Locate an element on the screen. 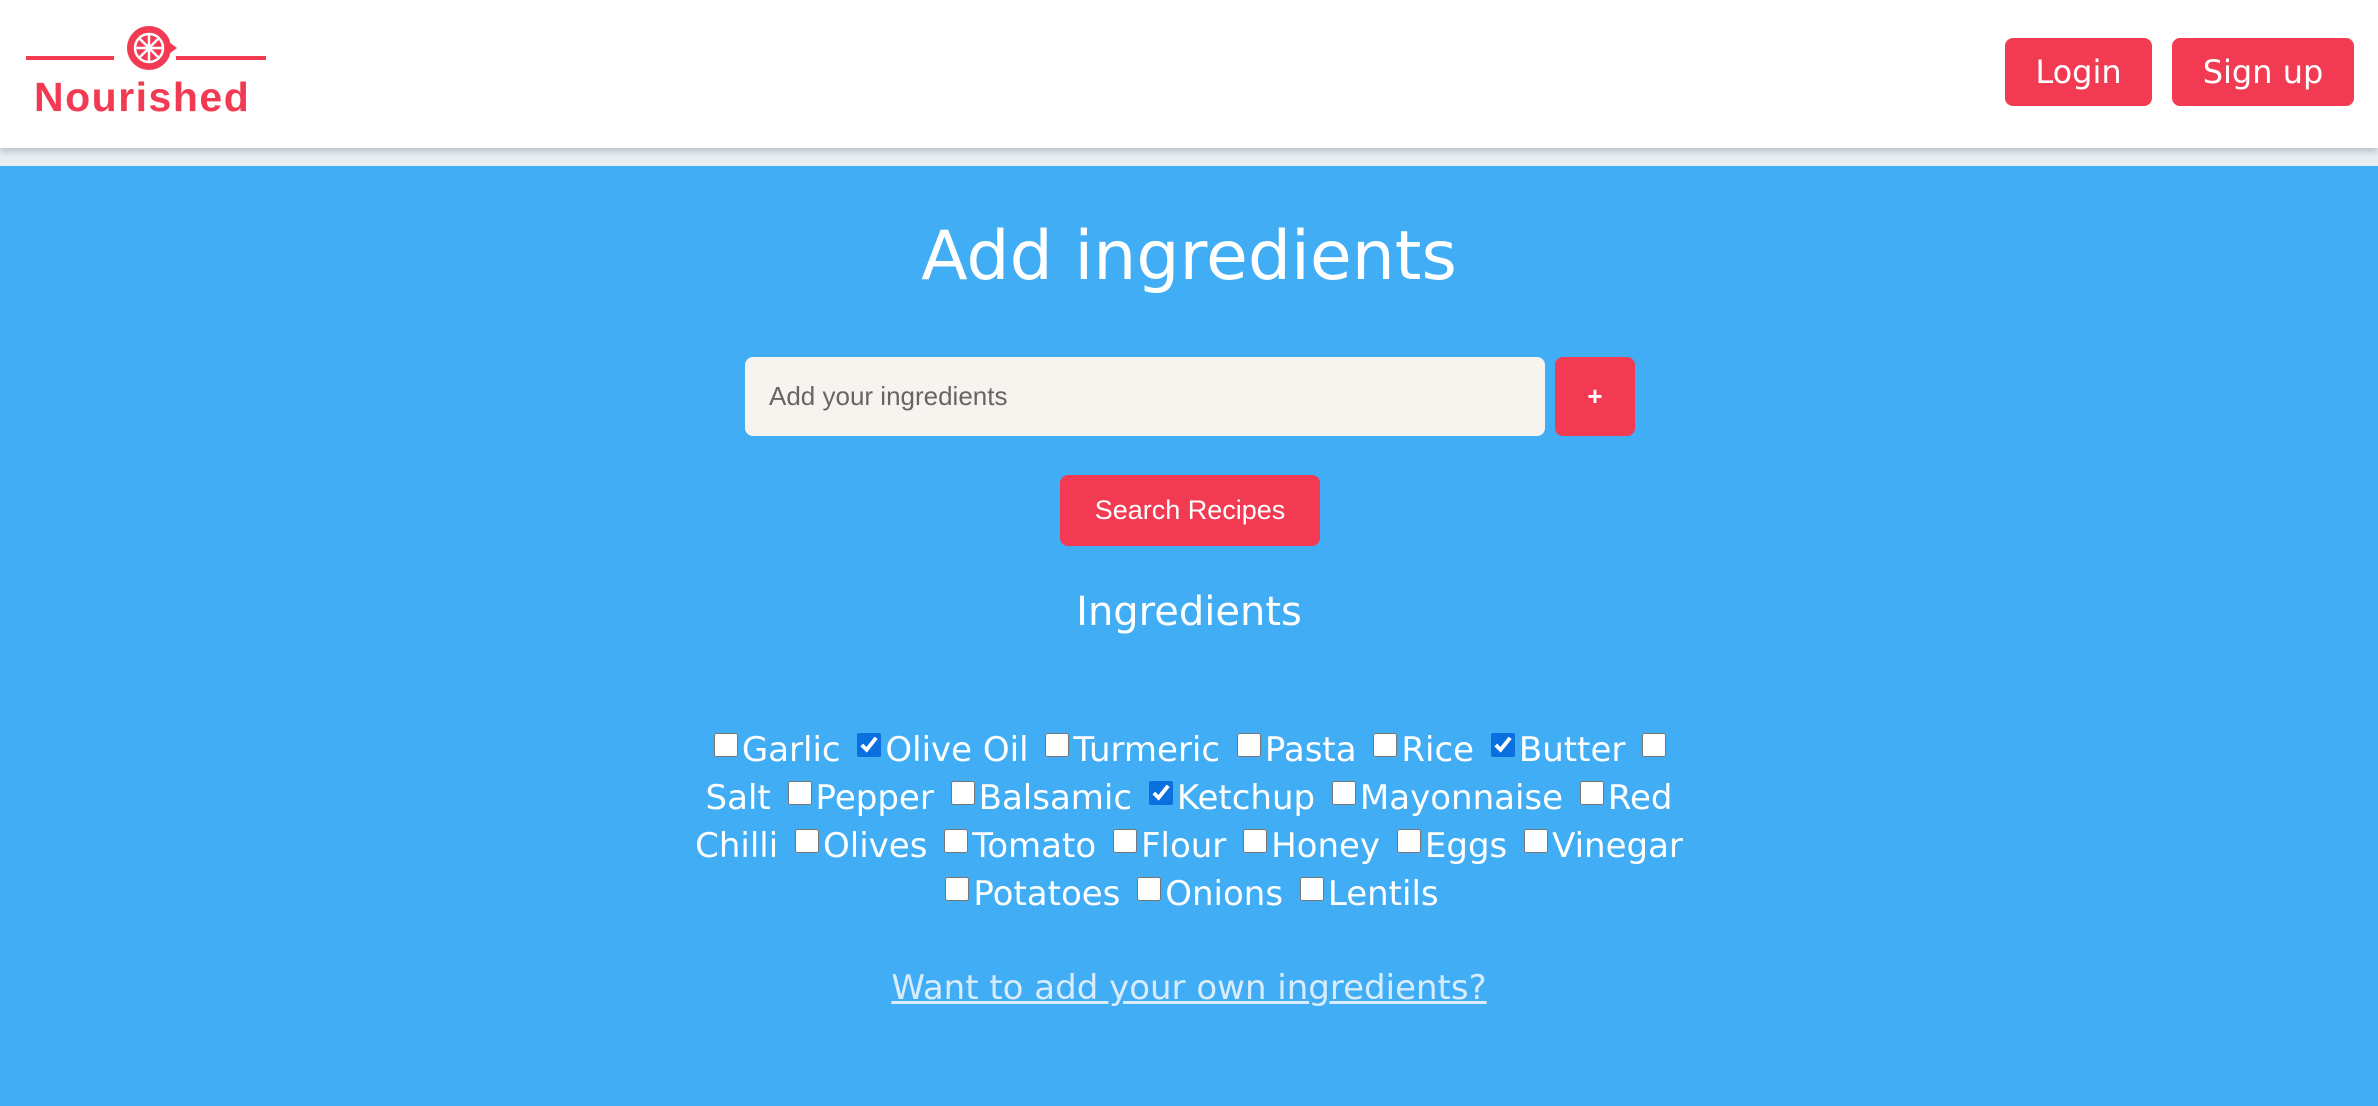  ingredient-label: Tomato is located at coordinates (1034, 846).